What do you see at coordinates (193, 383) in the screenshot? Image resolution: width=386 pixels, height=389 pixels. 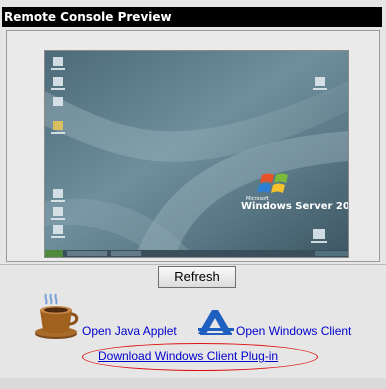 I see `bottom-shade` at bounding box center [193, 383].